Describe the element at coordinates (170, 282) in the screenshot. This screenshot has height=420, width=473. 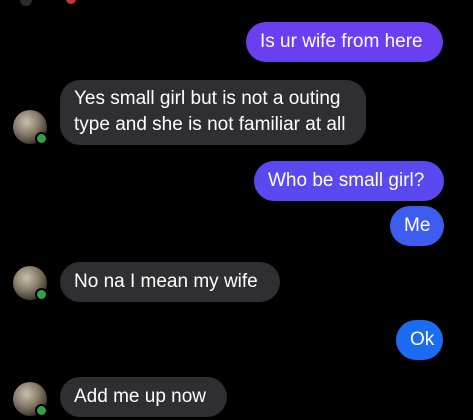
I see `incoming-message: No na I mean my wife` at that location.